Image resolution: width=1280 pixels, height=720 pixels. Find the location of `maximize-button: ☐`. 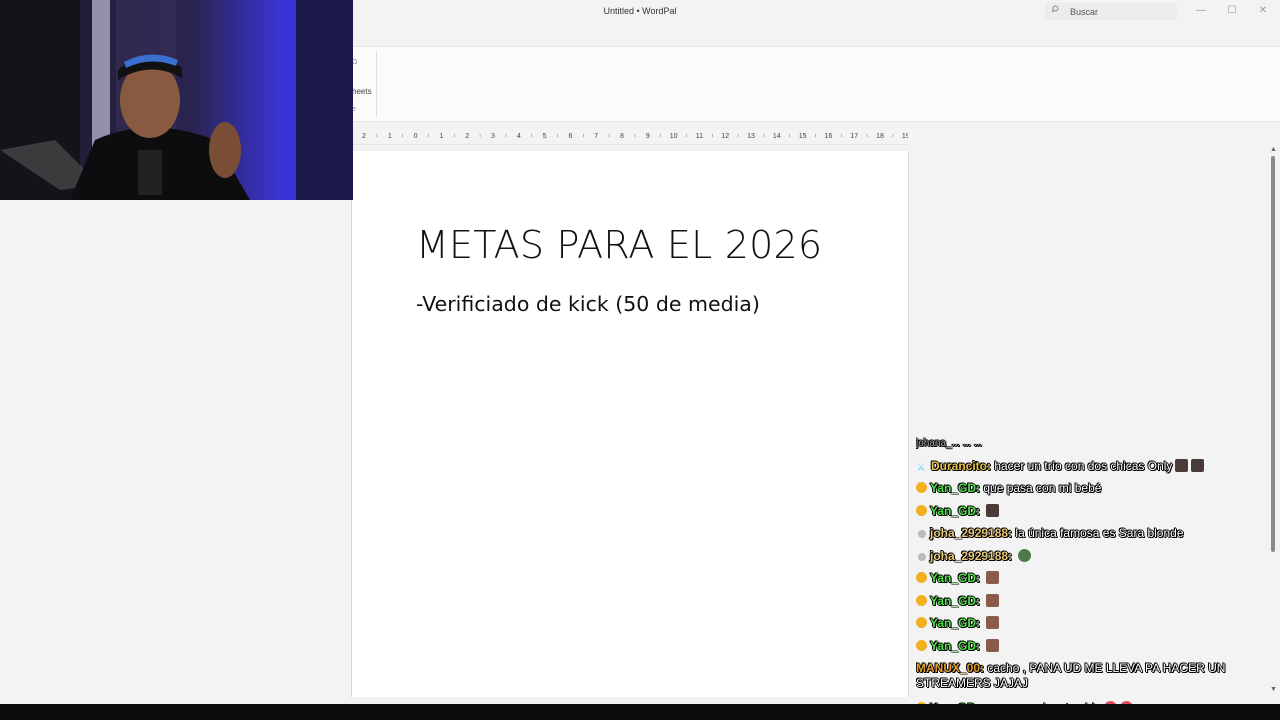

maximize-button: ☐ is located at coordinates (1232, 11).